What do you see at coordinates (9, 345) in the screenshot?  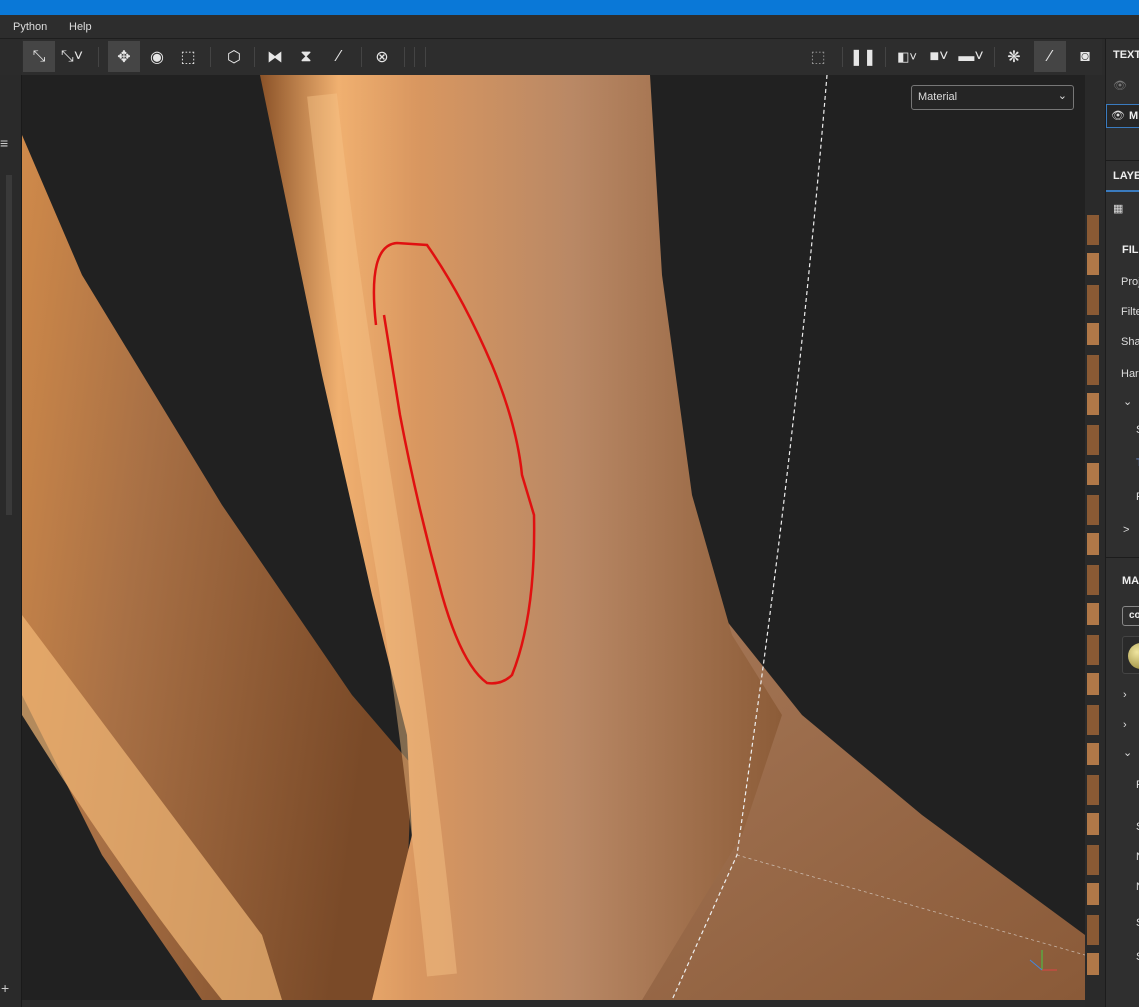 I see `scrollbar` at bounding box center [9, 345].